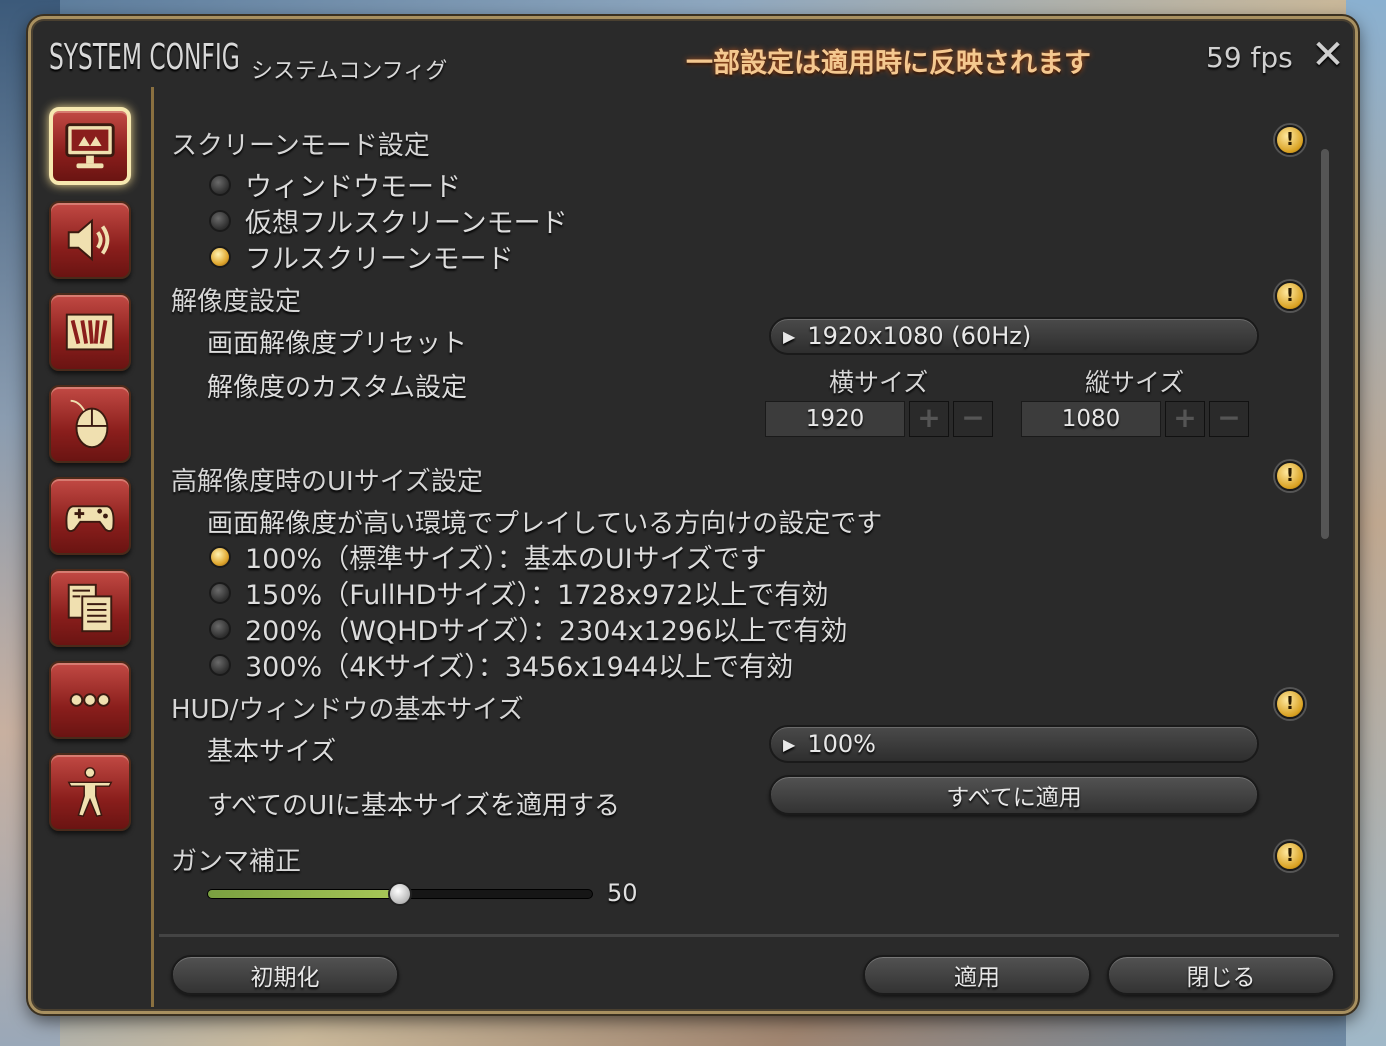  I want to click on close-icon: ✕, so click(1328, 55).